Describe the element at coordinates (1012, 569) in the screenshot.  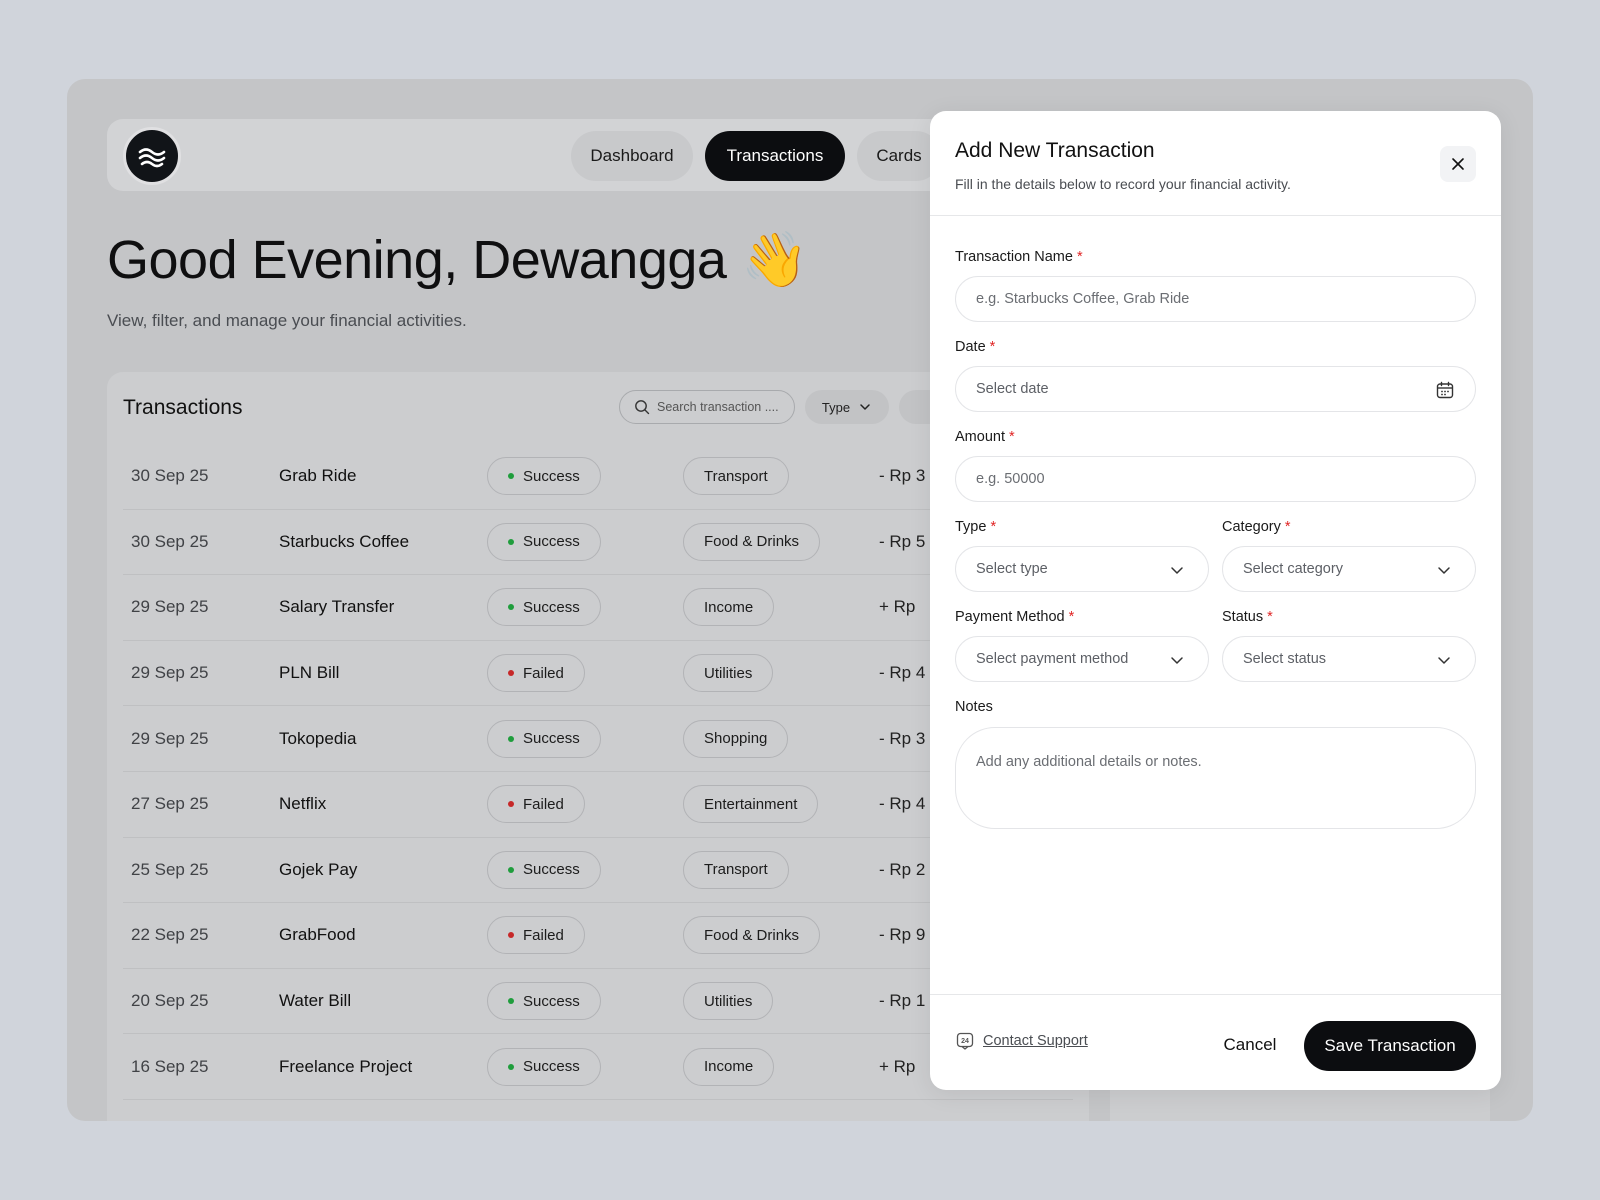
I see `type-placeholder: Select type` at that location.